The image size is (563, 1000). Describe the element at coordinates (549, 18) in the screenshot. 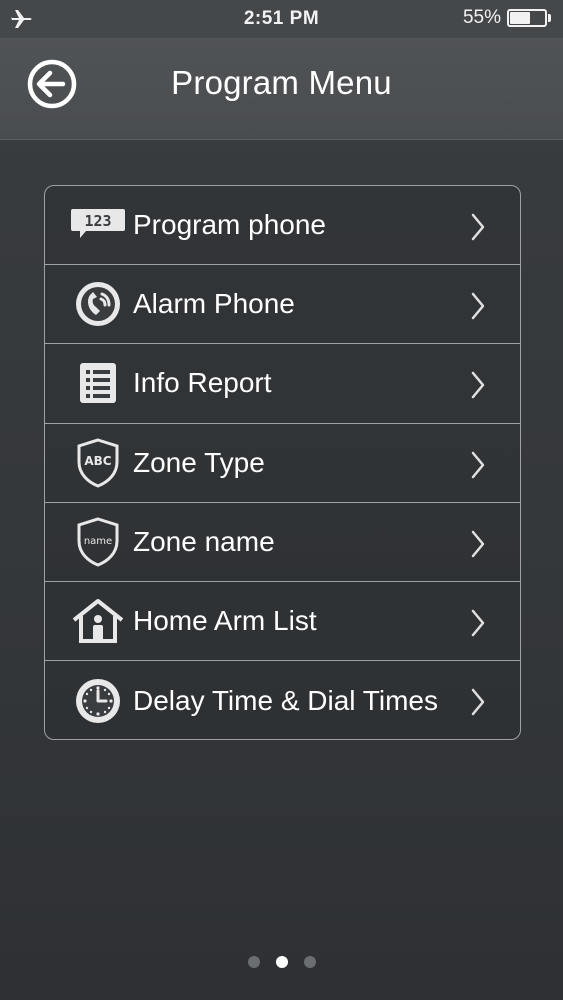

I see `battery-cap` at that location.